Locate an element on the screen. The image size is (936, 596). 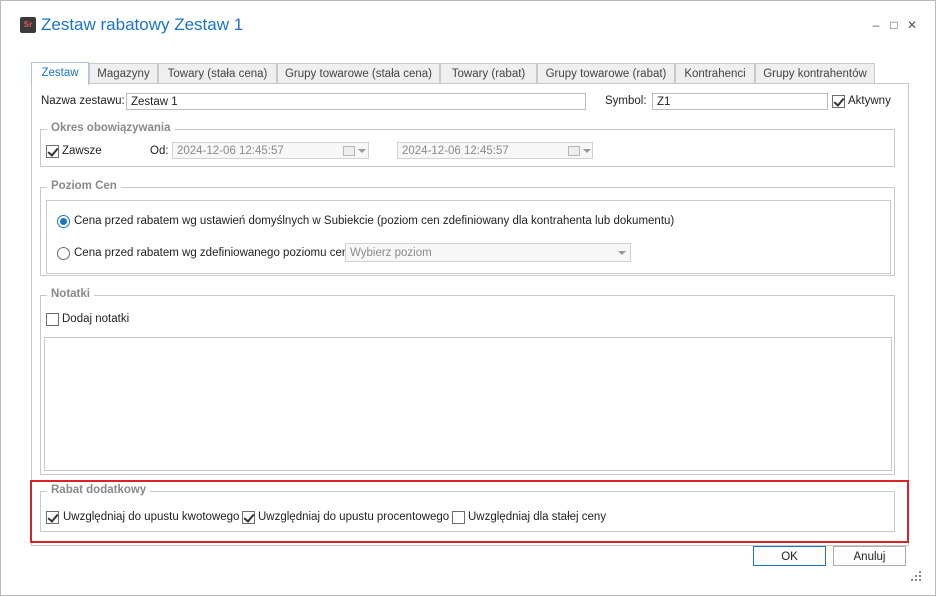
window-title: Zestaw rabatowy Zestaw 1 is located at coordinates (142, 24).